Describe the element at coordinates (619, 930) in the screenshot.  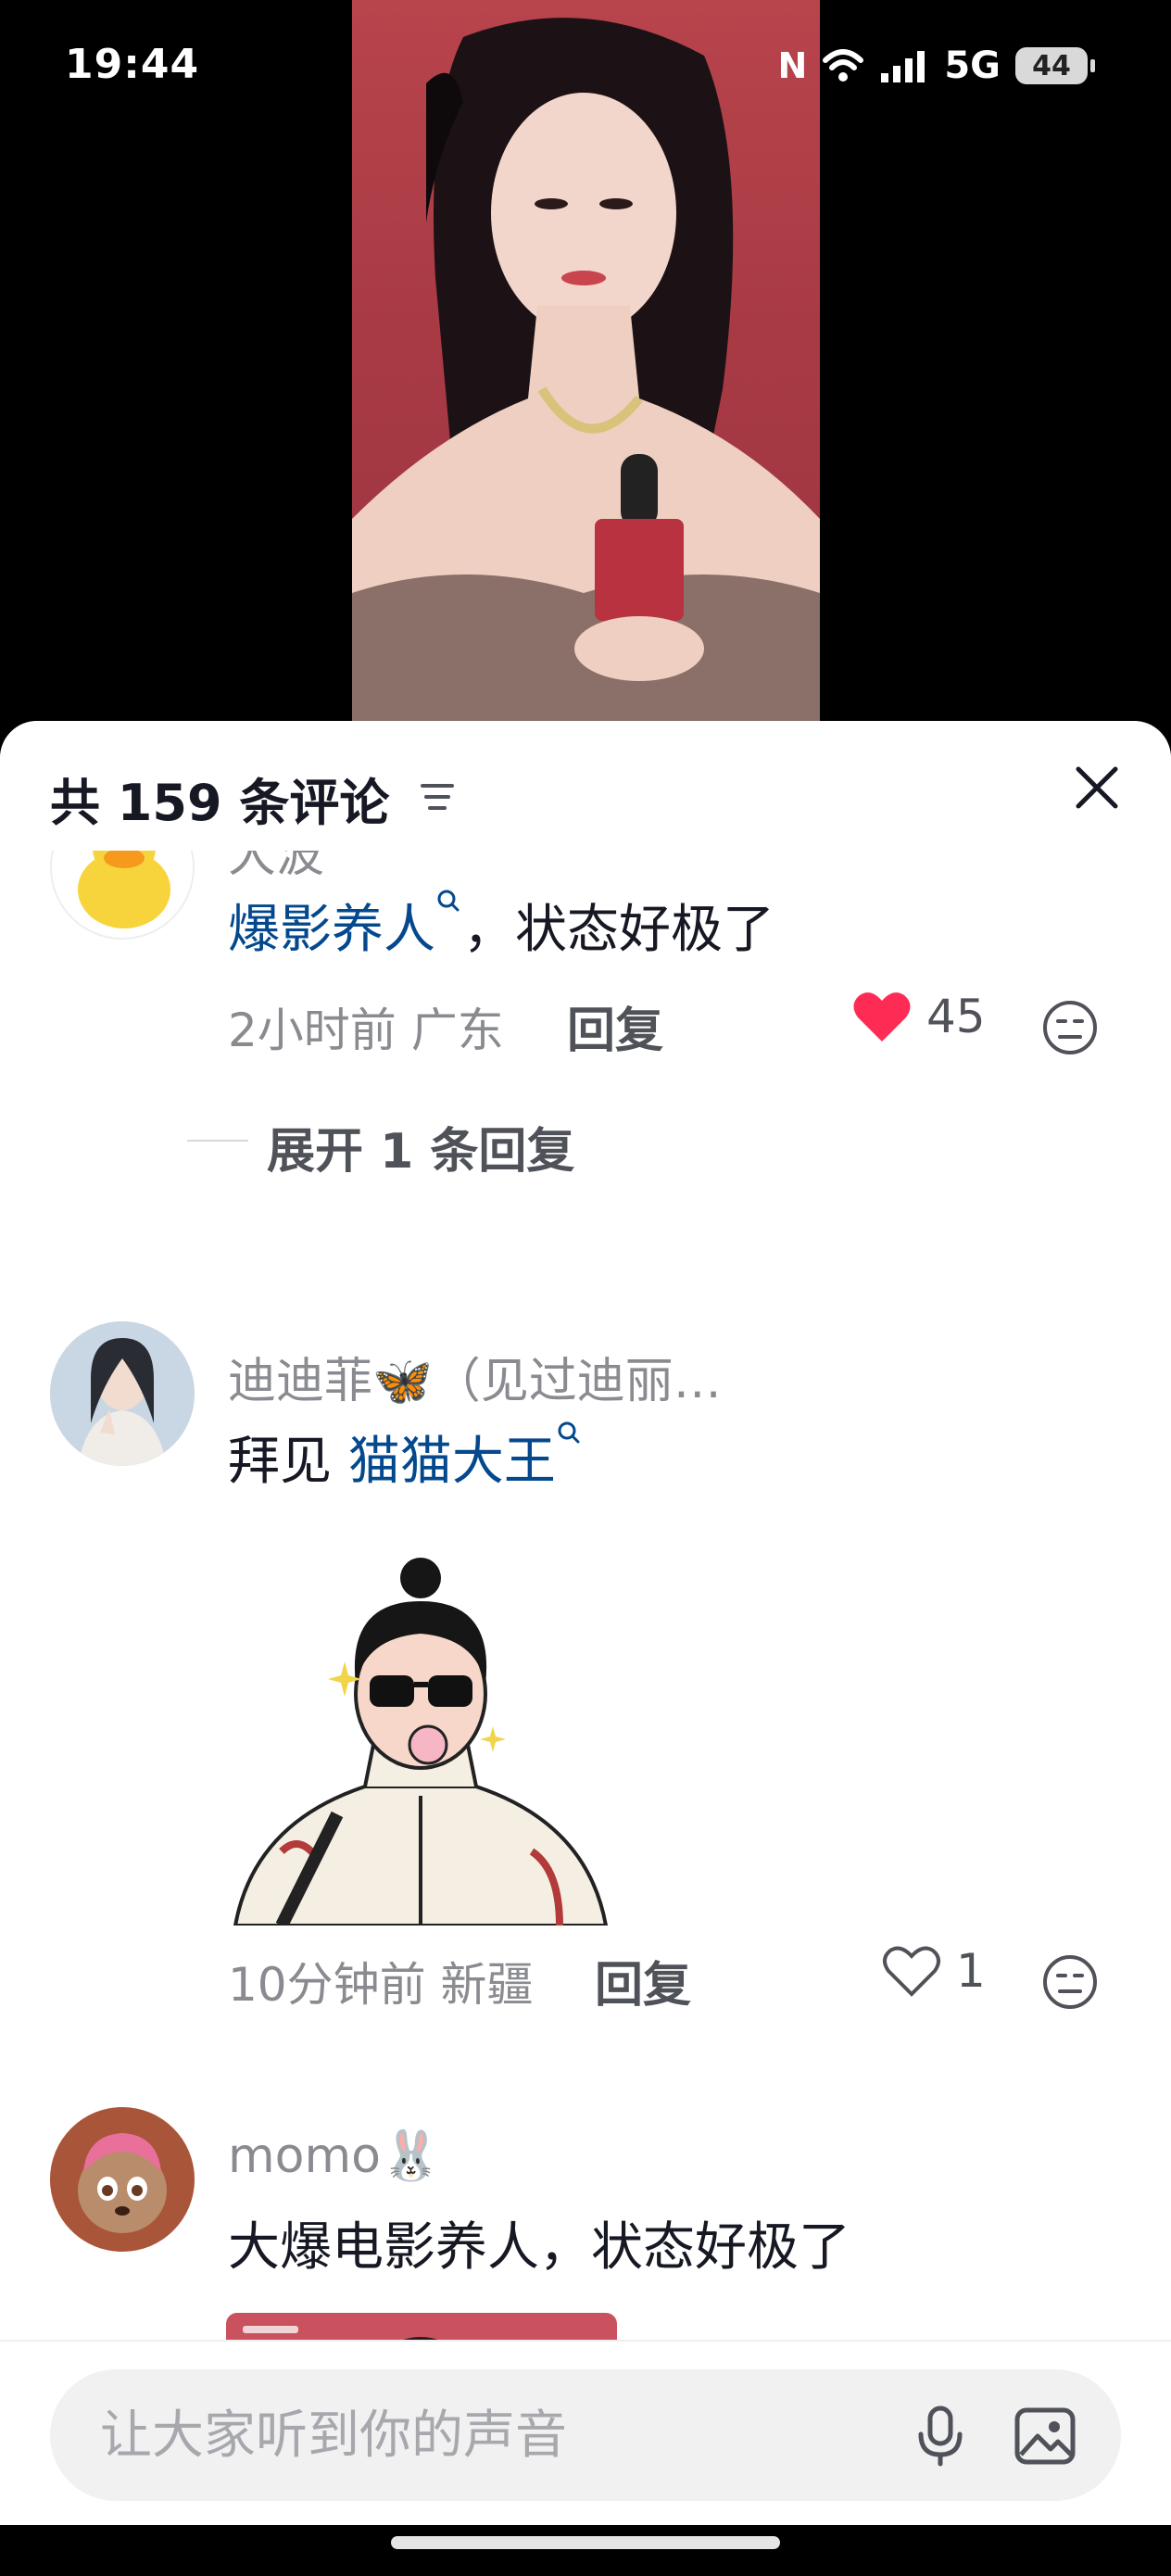
I see `comment-text-rest: ，状态好极了` at that location.